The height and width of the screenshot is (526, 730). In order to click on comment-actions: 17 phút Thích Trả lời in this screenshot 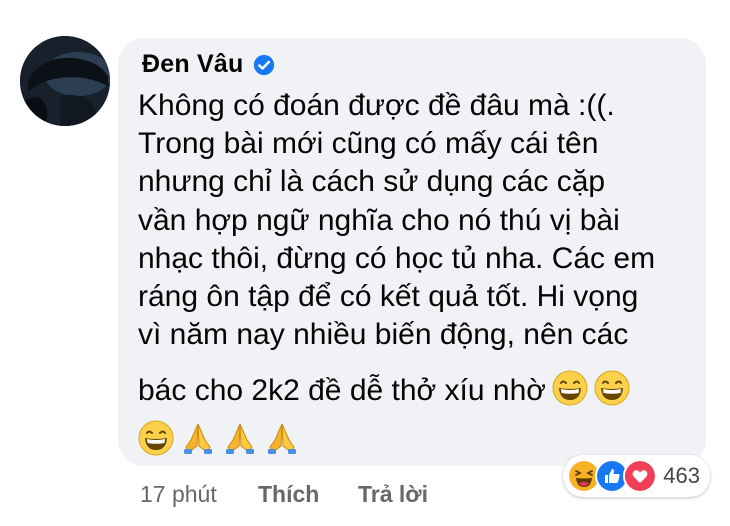, I will do `click(284, 494)`.